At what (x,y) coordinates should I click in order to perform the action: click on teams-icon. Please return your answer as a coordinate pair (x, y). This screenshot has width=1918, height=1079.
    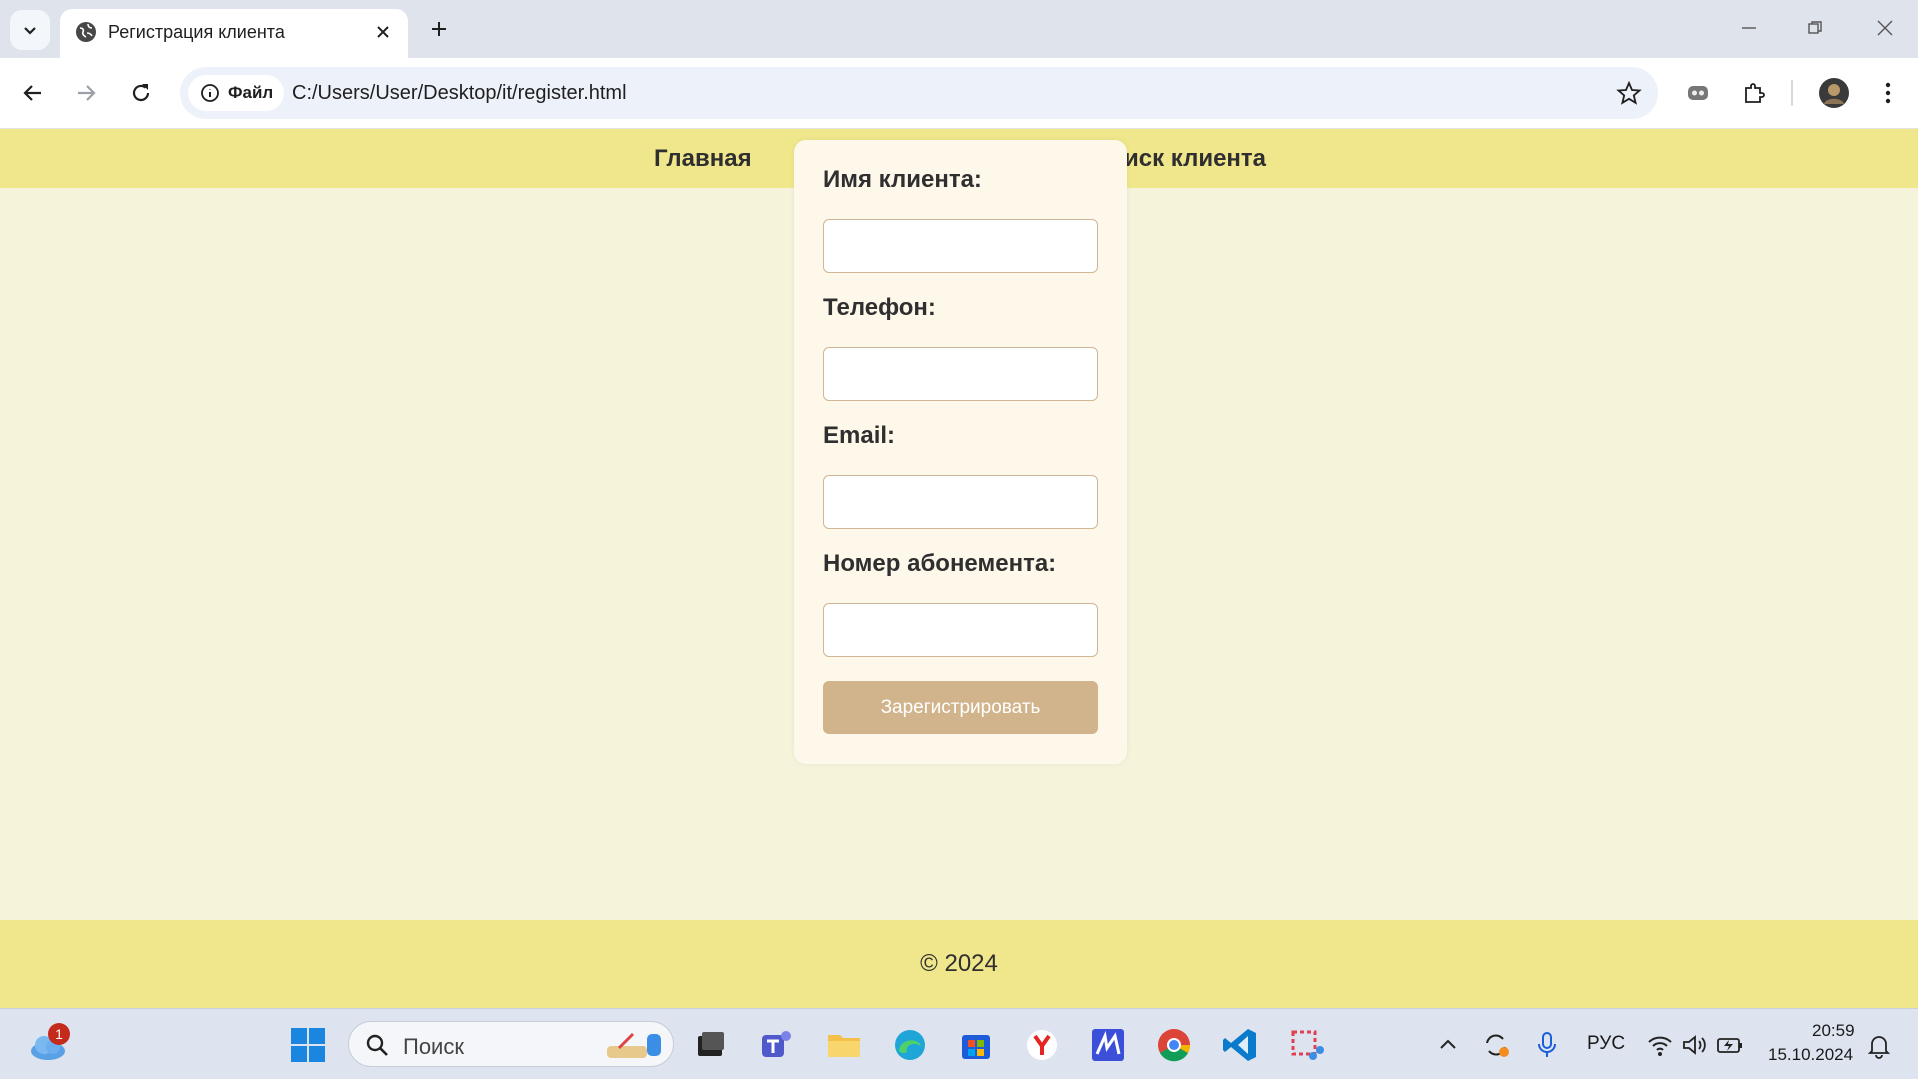
    Looking at the image, I should click on (776, 1044).